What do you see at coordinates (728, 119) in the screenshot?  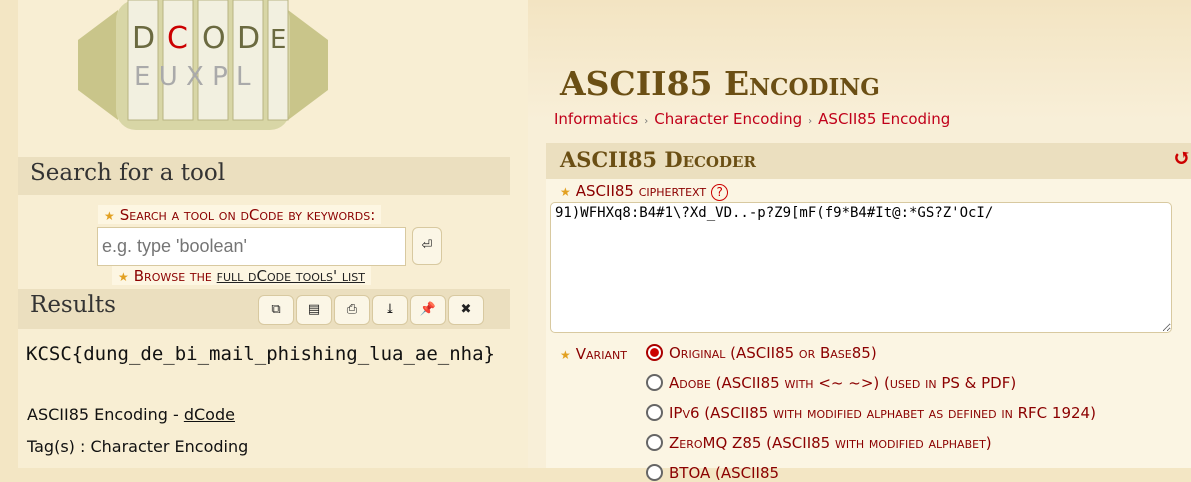 I see `breadcrumb-character-encoding: Character Encoding` at bounding box center [728, 119].